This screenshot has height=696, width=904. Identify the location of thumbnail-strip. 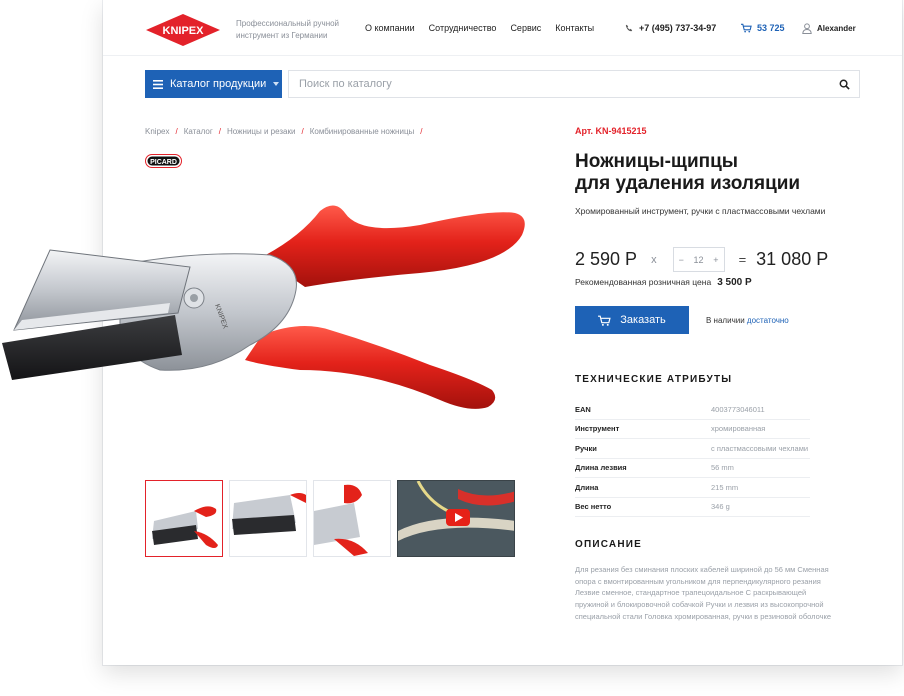
(330, 518).